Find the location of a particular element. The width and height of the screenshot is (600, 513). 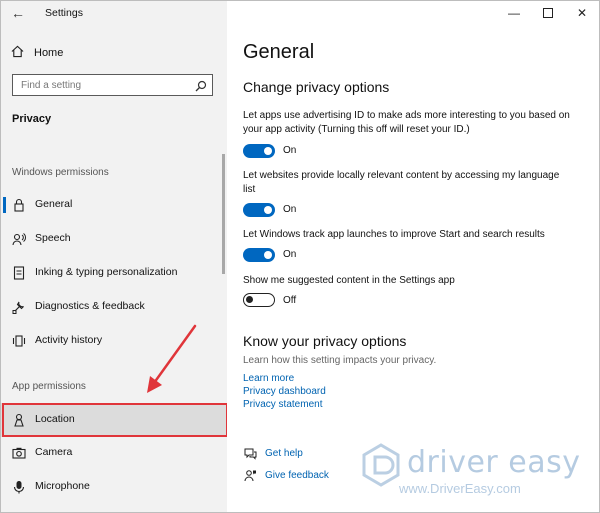

current-section-title: Privacy is located at coordinates (32, 119).